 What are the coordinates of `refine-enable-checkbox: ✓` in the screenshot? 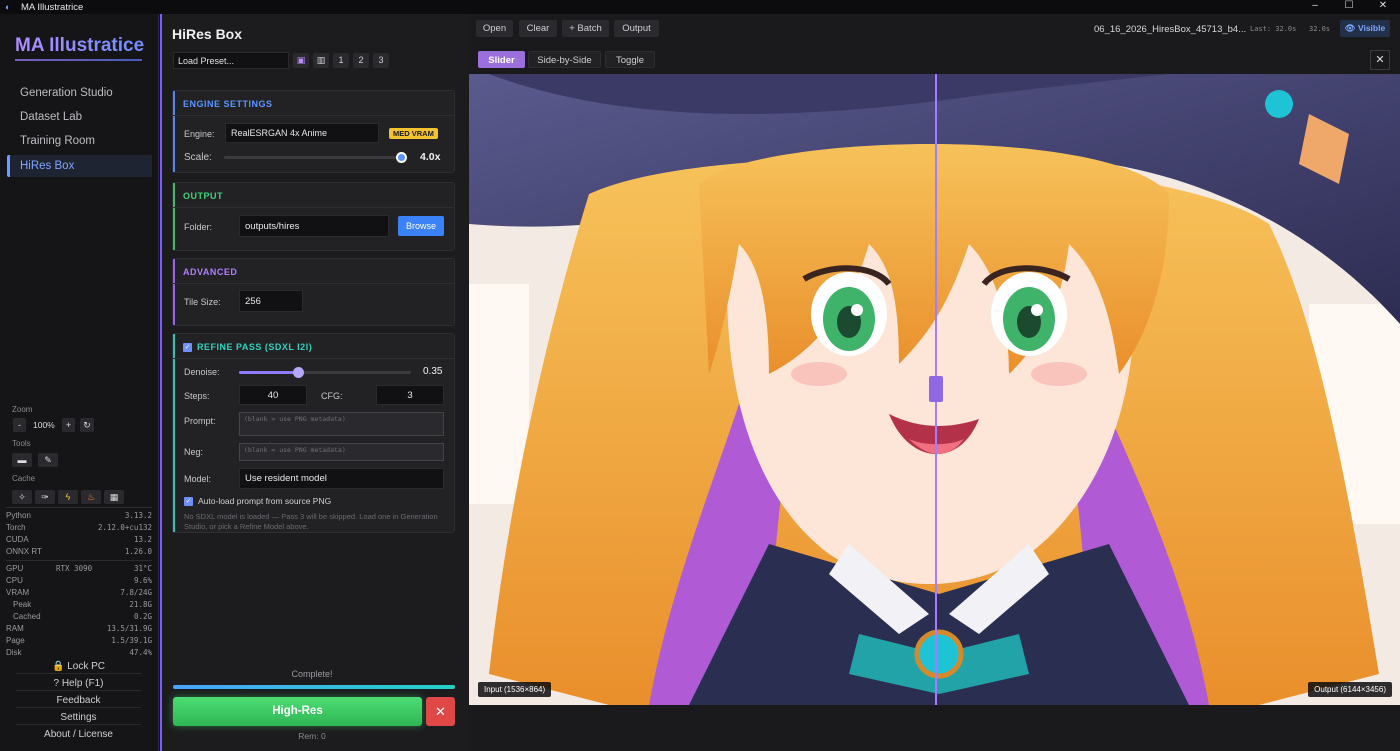 It's located at (187, 347).